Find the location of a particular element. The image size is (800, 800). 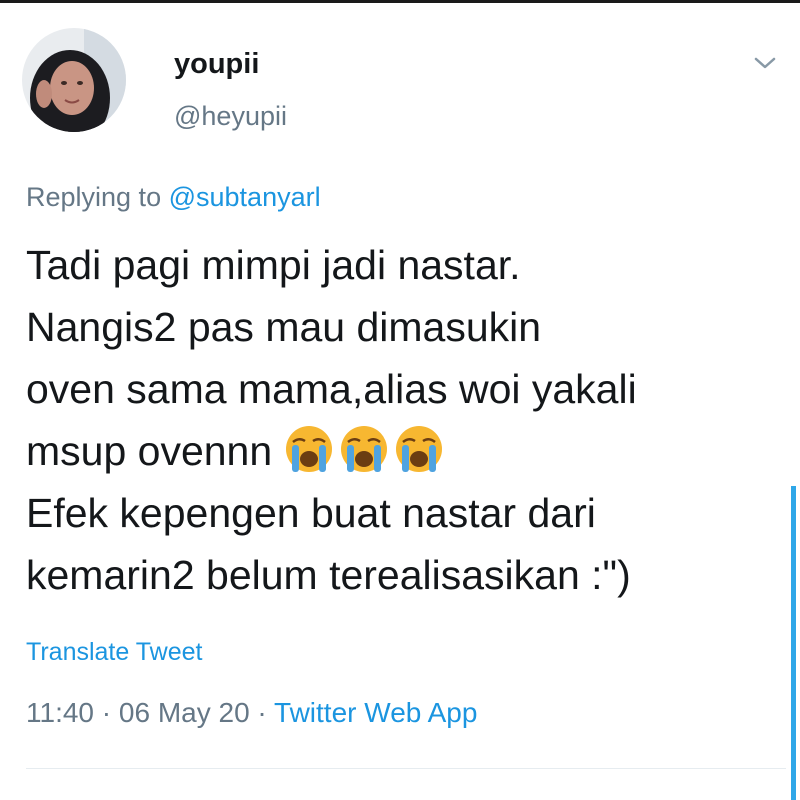

tweet-text-segment: msup ovennn is located at coordinates (149, 451).